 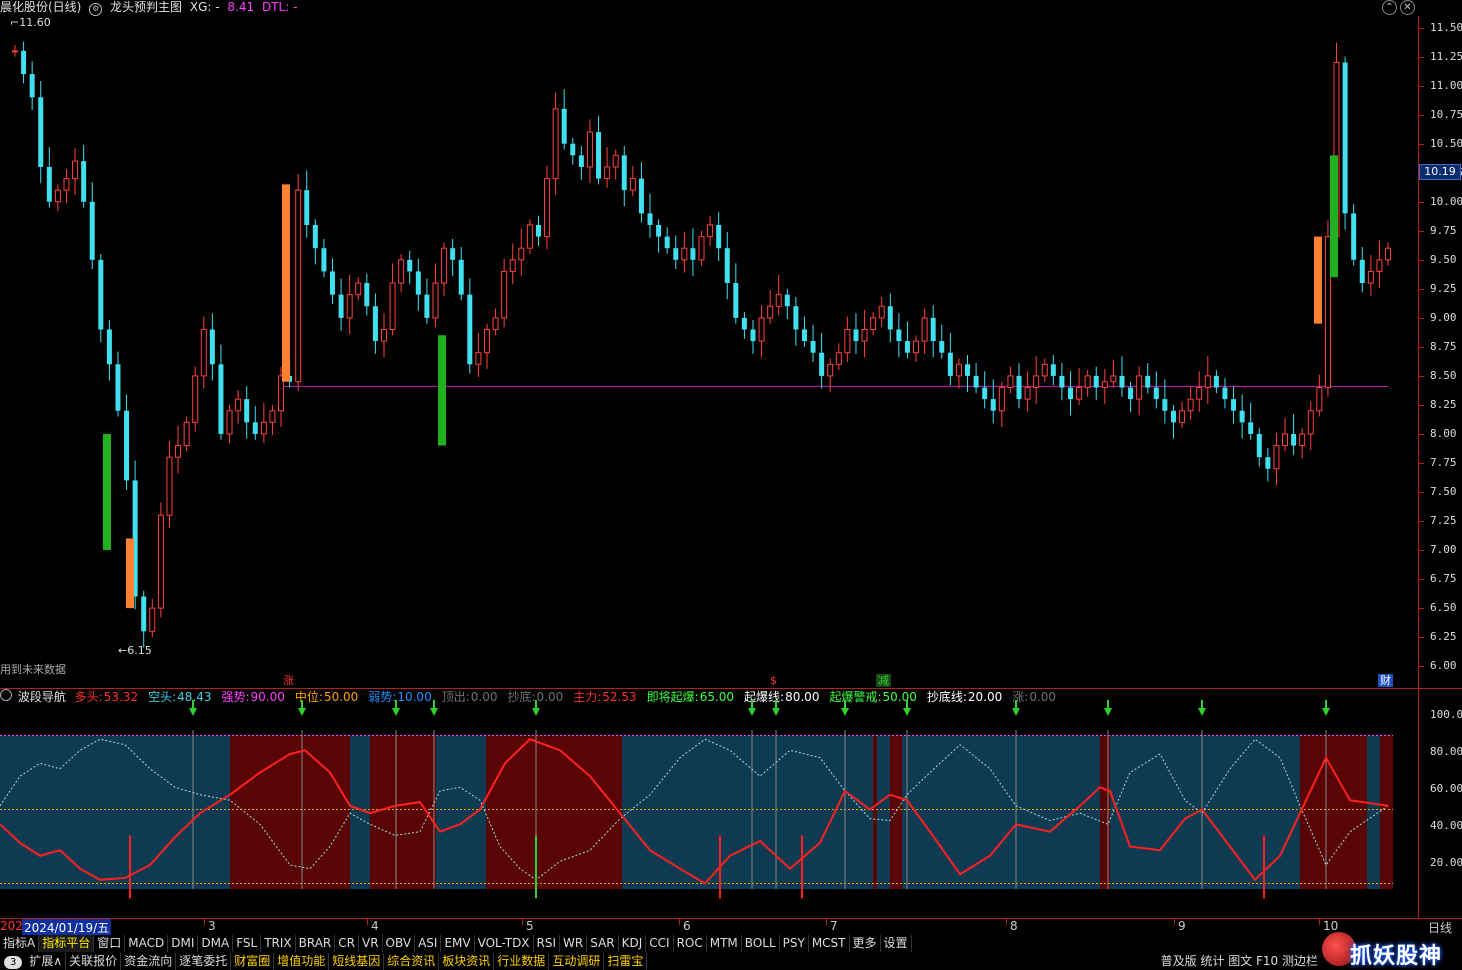 What do you see at coordinates (316, 943) in the screenshot?
I see `indicator-tab-8: BRAR` at bounding box center [316, 943].